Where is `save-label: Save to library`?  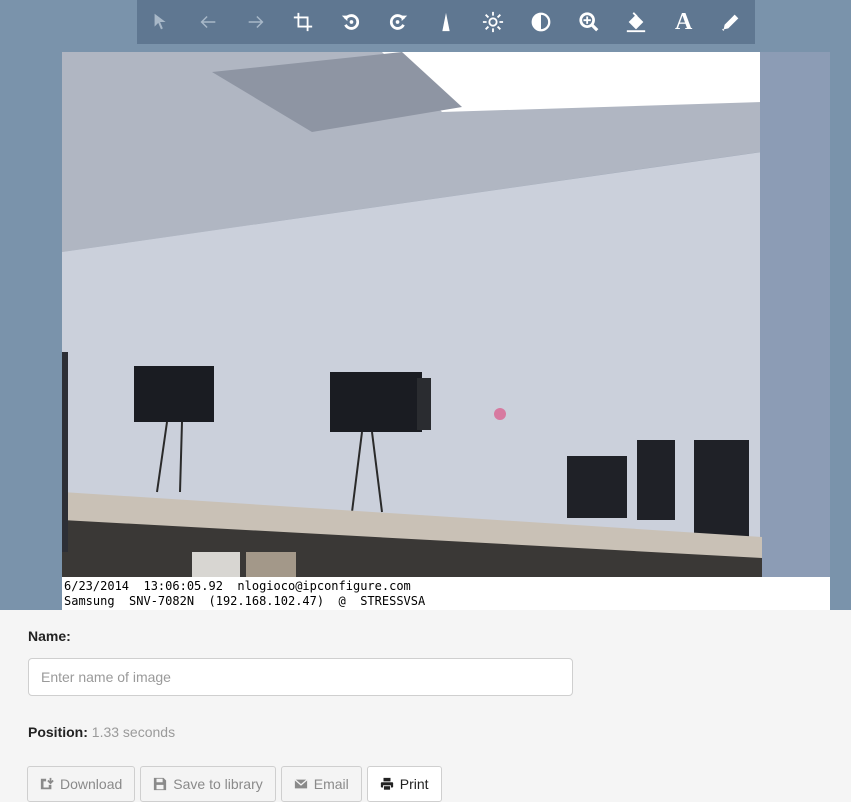 save-label: Save to library is located at coordinates (218, 784).